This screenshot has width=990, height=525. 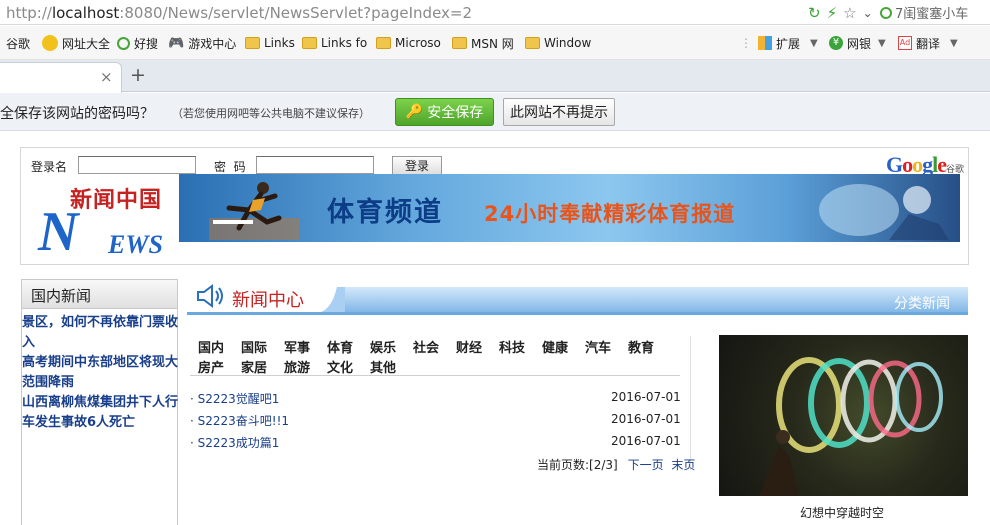 I want to click on globe-icon, so click(x=50, y=43).